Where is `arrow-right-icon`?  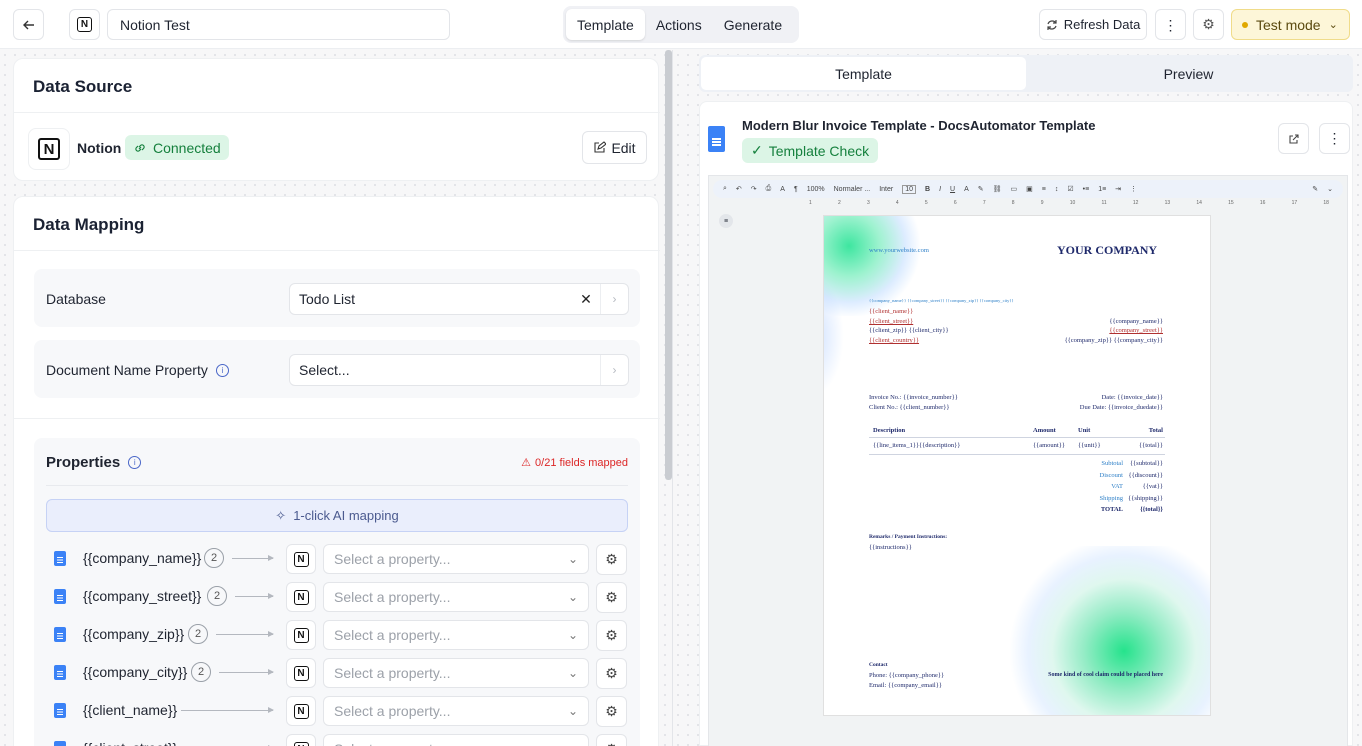 arrow-right-icon is located at coordinates (227, 710).